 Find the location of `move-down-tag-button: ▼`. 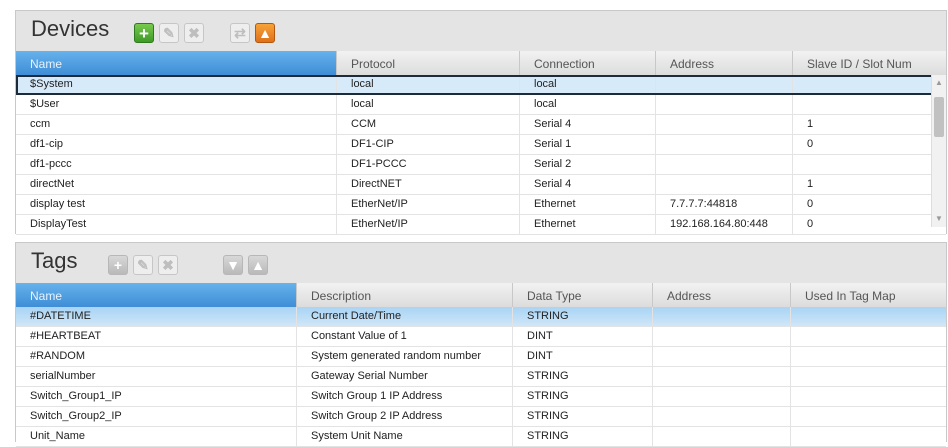

move-down-tag-button: ▼ is located at coordinates (233, 265).